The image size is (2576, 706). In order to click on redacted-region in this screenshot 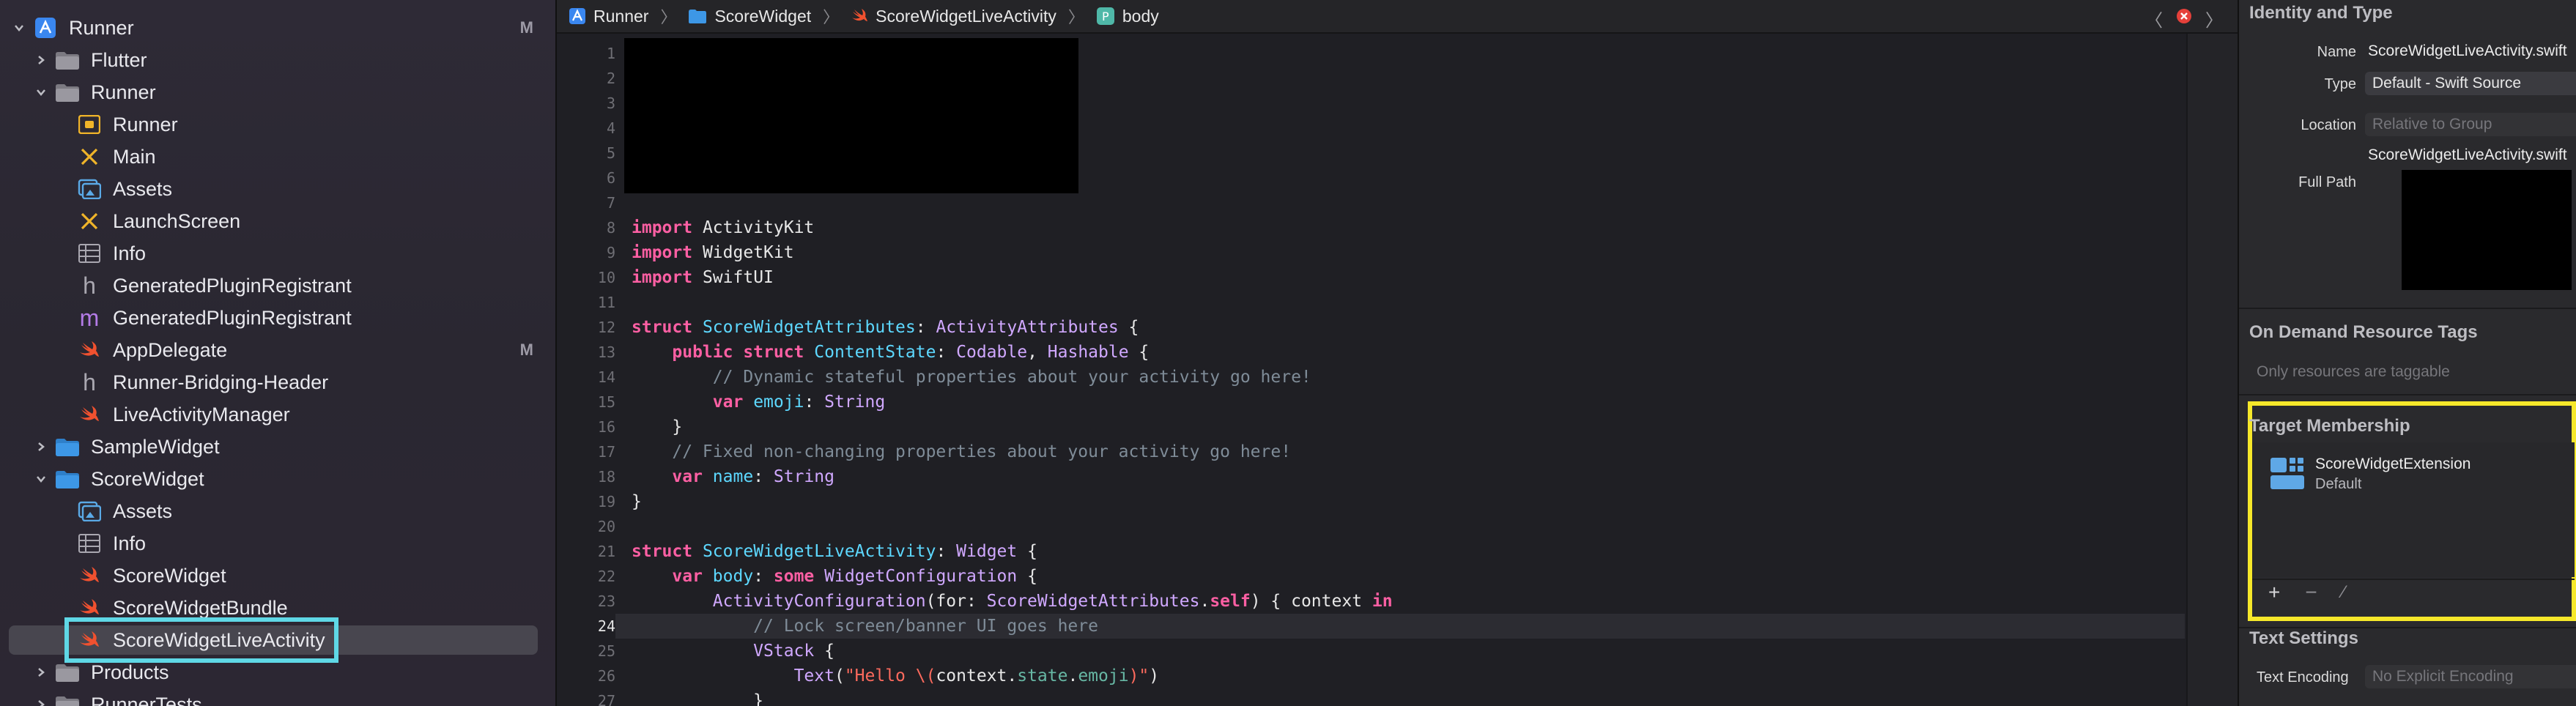, I will do `click(2487, 230)`.